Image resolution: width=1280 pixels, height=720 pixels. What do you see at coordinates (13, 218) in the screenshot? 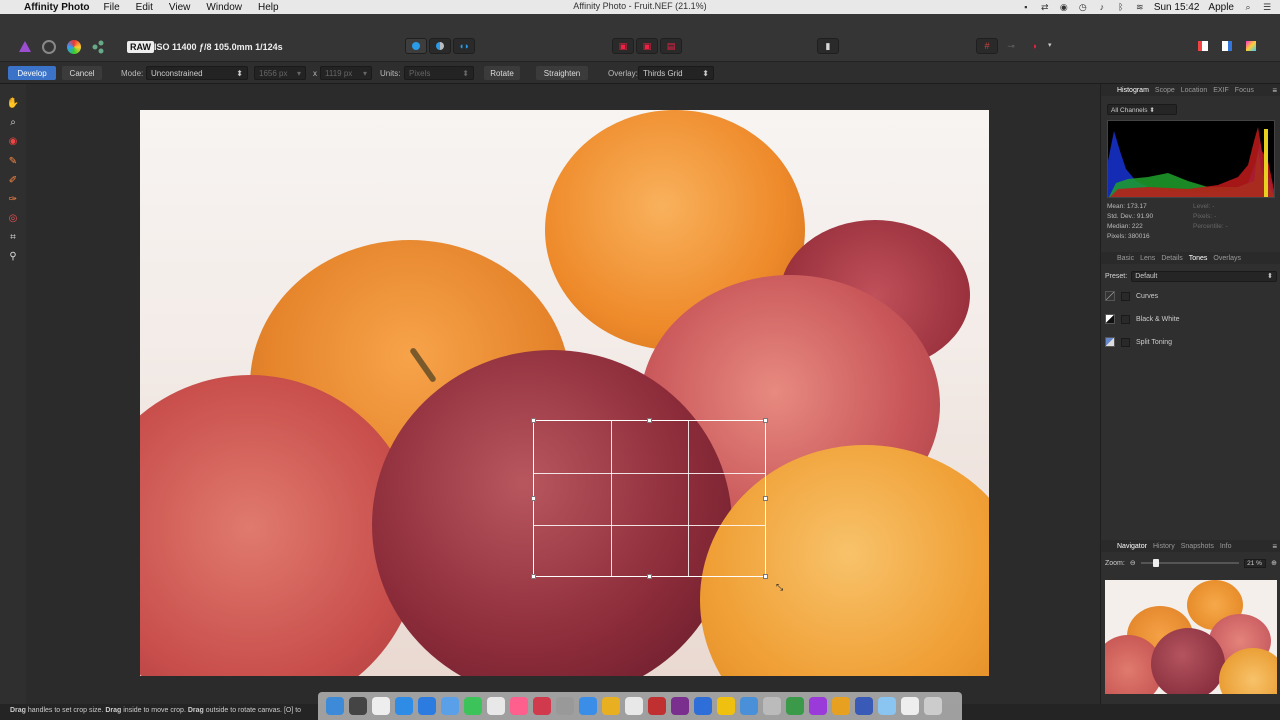
I see `gradient-overlay-tool-icon: ◎` at bounding box center [13, 218].